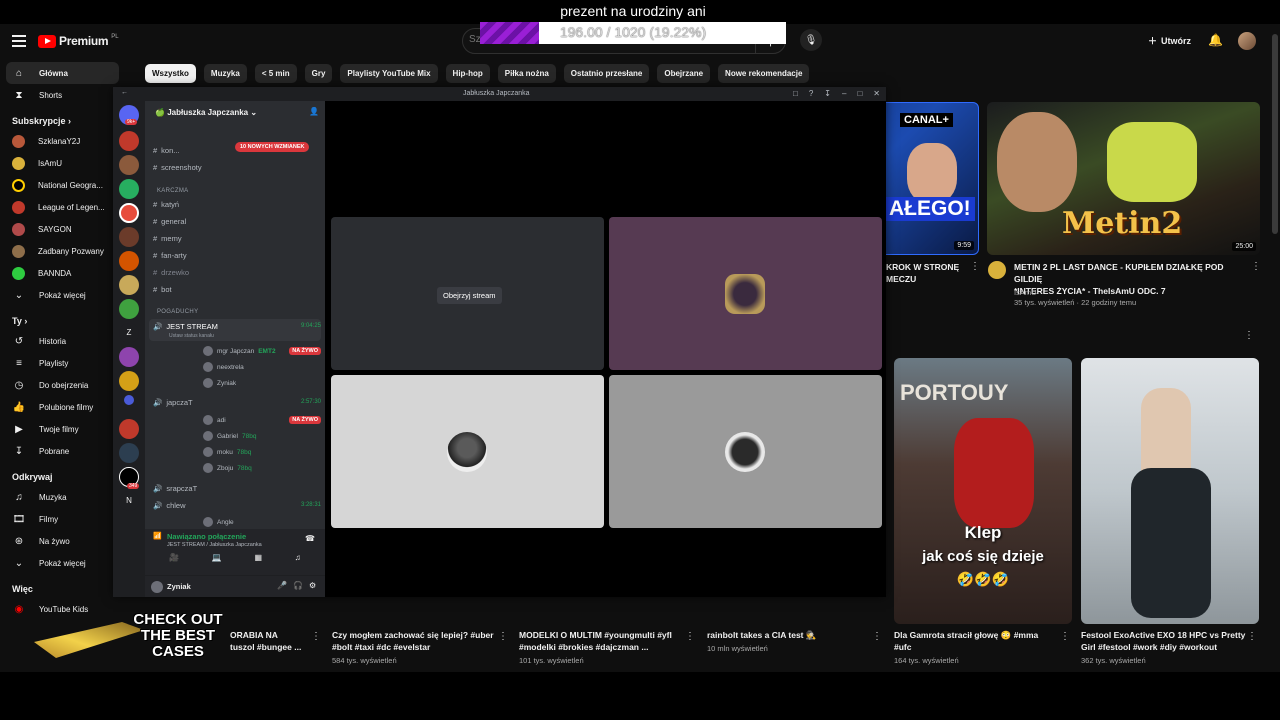 The width and height of the screenshot is (1280, 720). Describe the element at coordinates (298, 557) in the screenshot. I see `soundboard-icon: ♫` at that location.